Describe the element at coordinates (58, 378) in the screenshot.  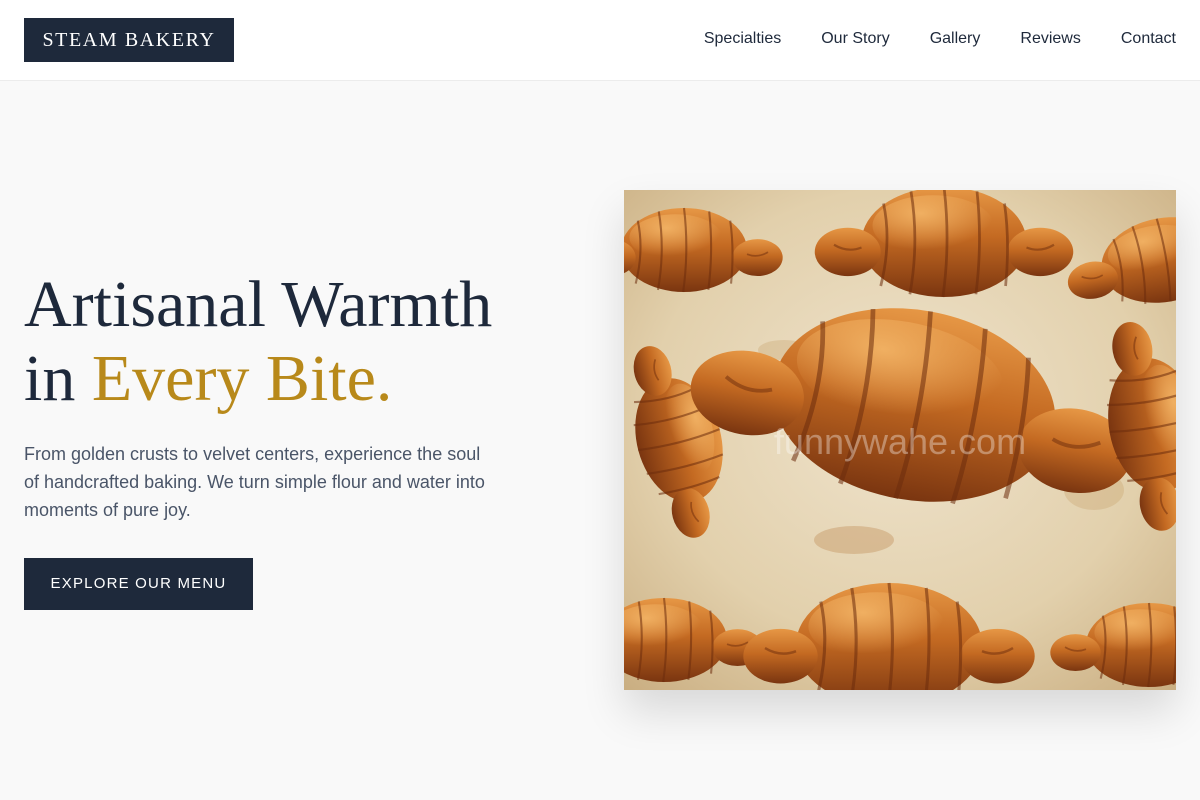
I see `headline-in: in` at that location.